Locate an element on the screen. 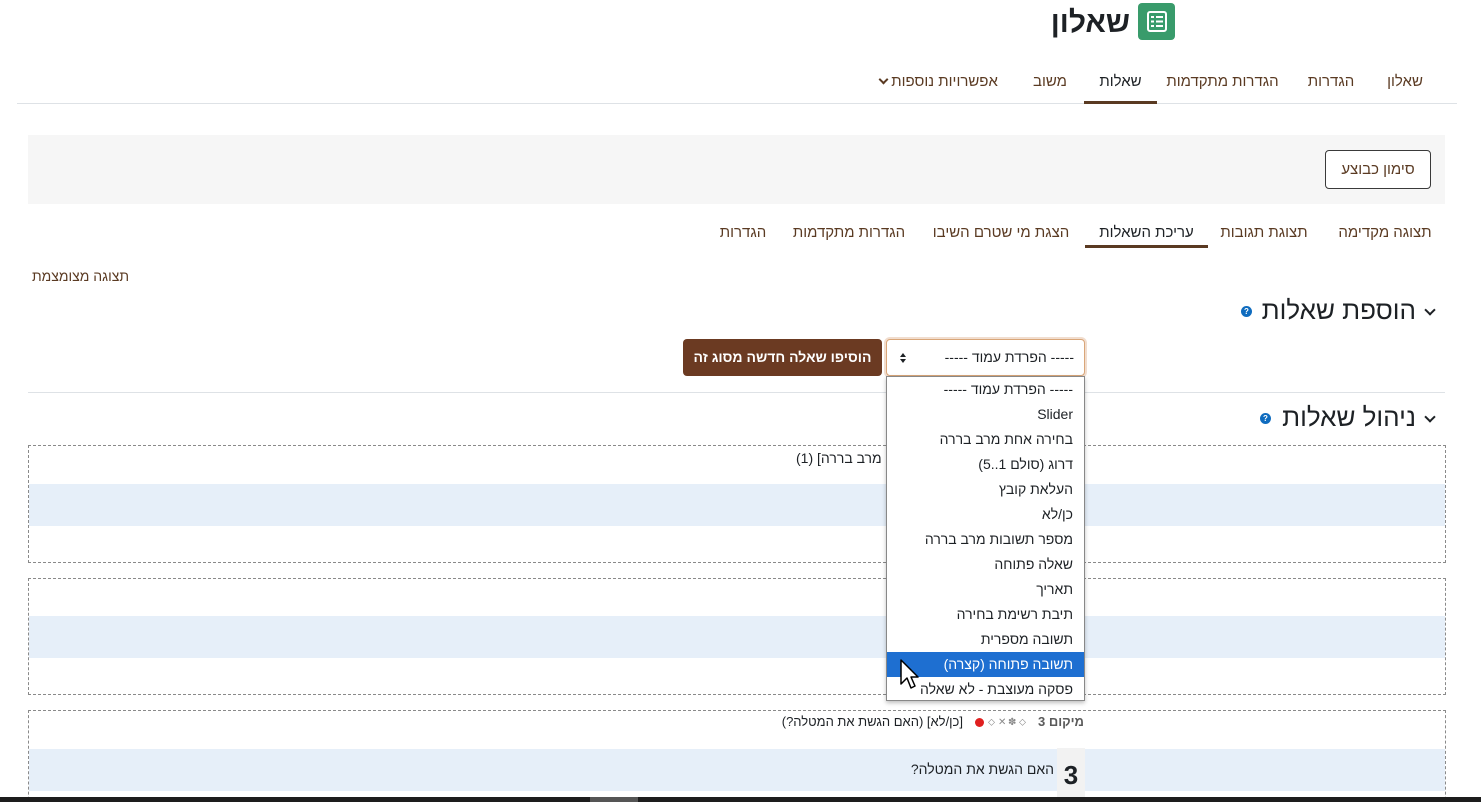 Image resolution: width=1481 pixels, height=802 pixels. option-check-boxes: מספר תשובות מרב בררה is located at coordinates (985, 539).